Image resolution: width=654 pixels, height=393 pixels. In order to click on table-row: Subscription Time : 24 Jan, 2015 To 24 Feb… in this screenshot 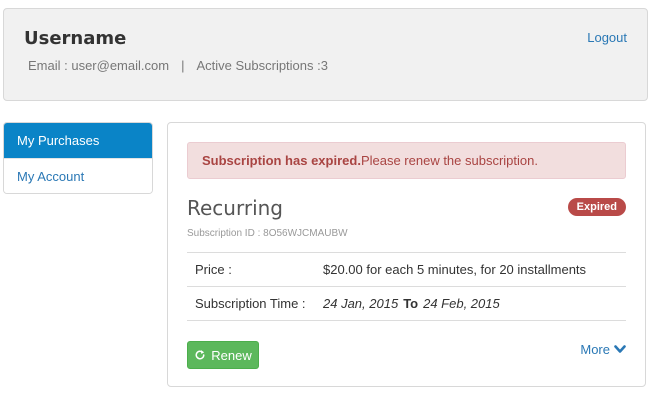, I will do `click(406, 303)`.